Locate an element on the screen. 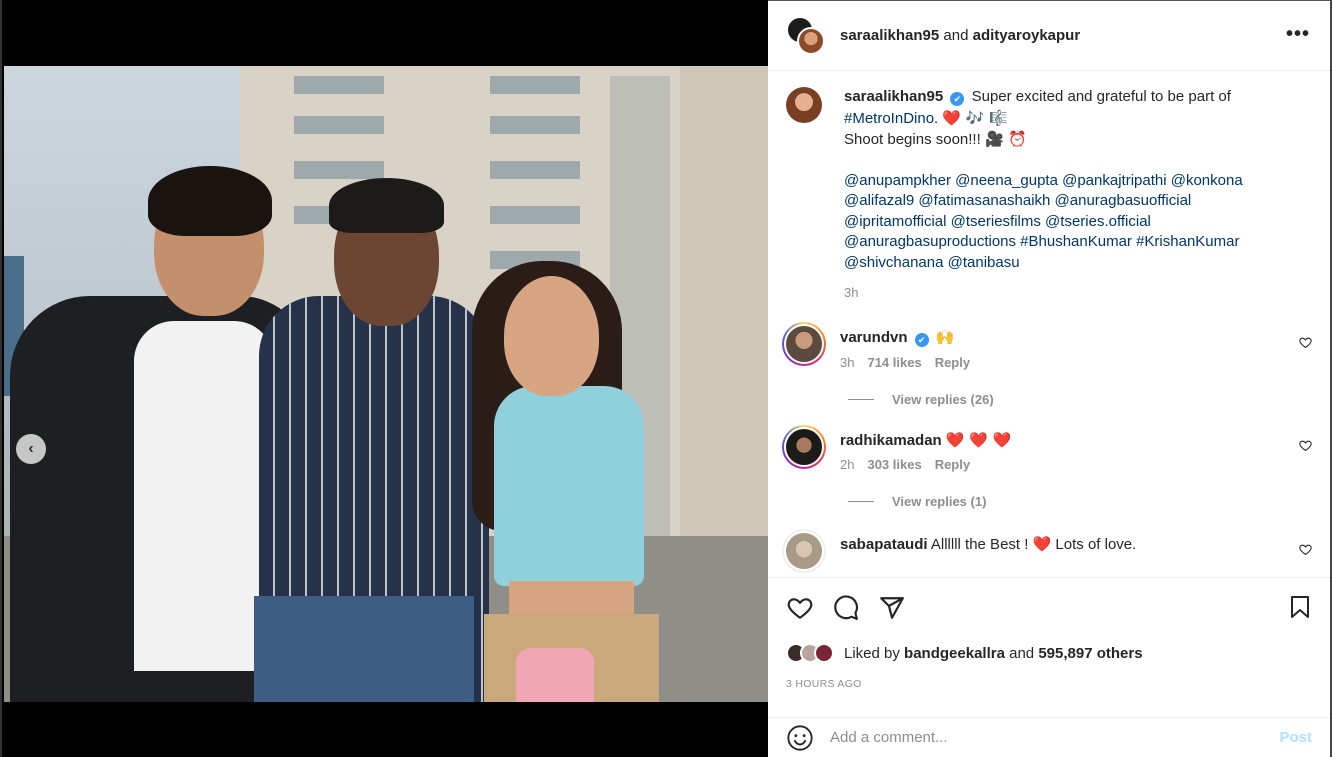  photo-building-right is located at coordinates (725, 336).